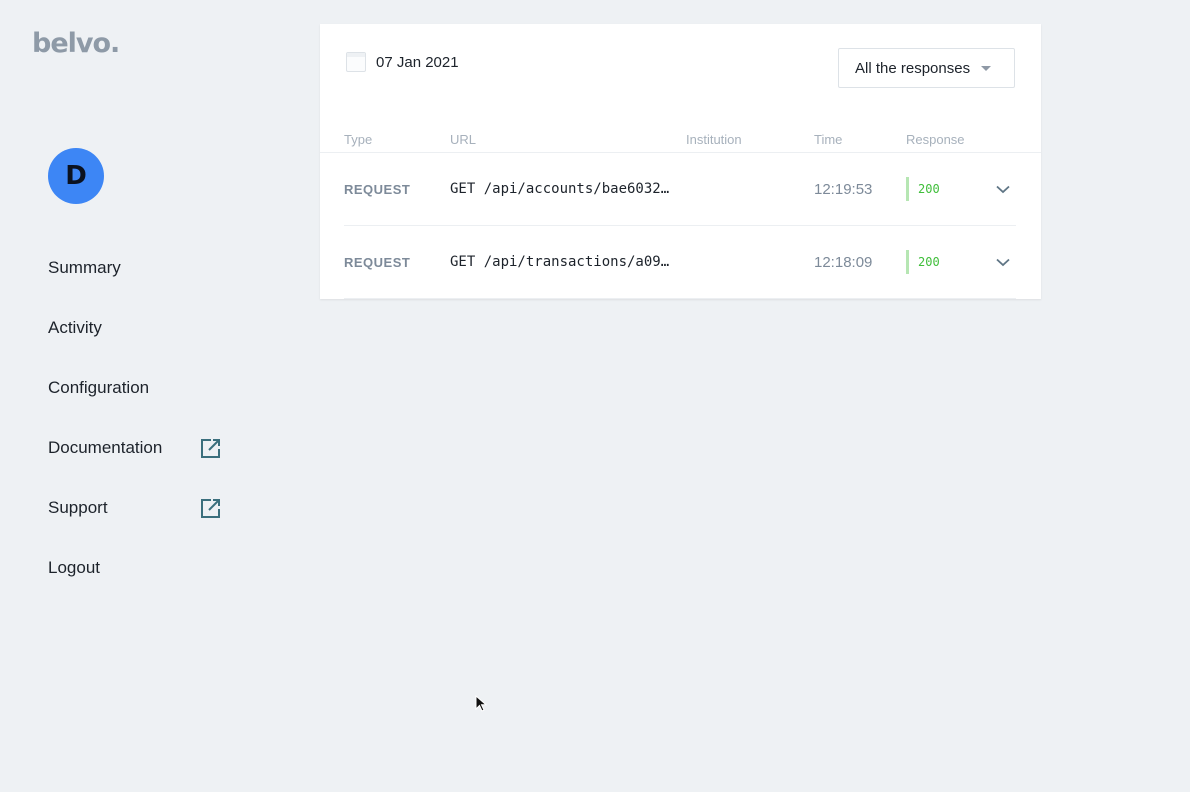  Describe the element at coordinates (843, 189) in the screenshot. I see `row-time: 12:19:53` at that location.